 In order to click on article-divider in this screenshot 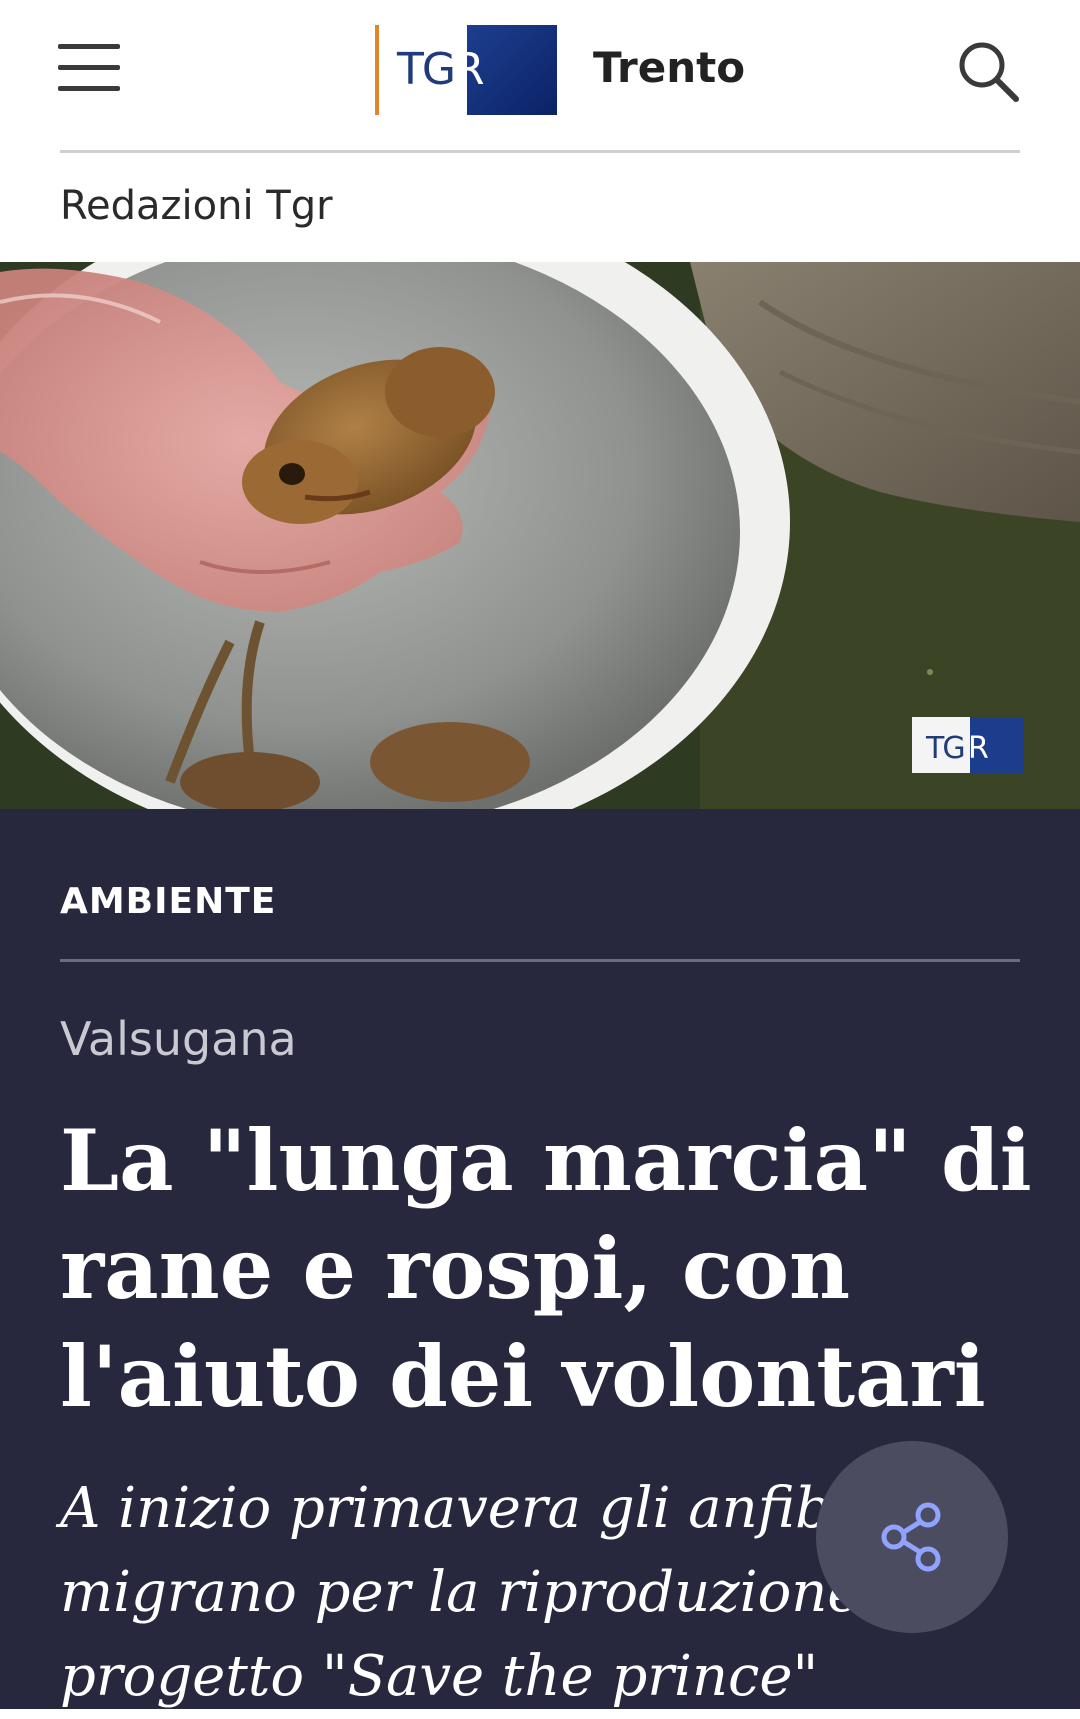, I will do `click(540, 960)`.